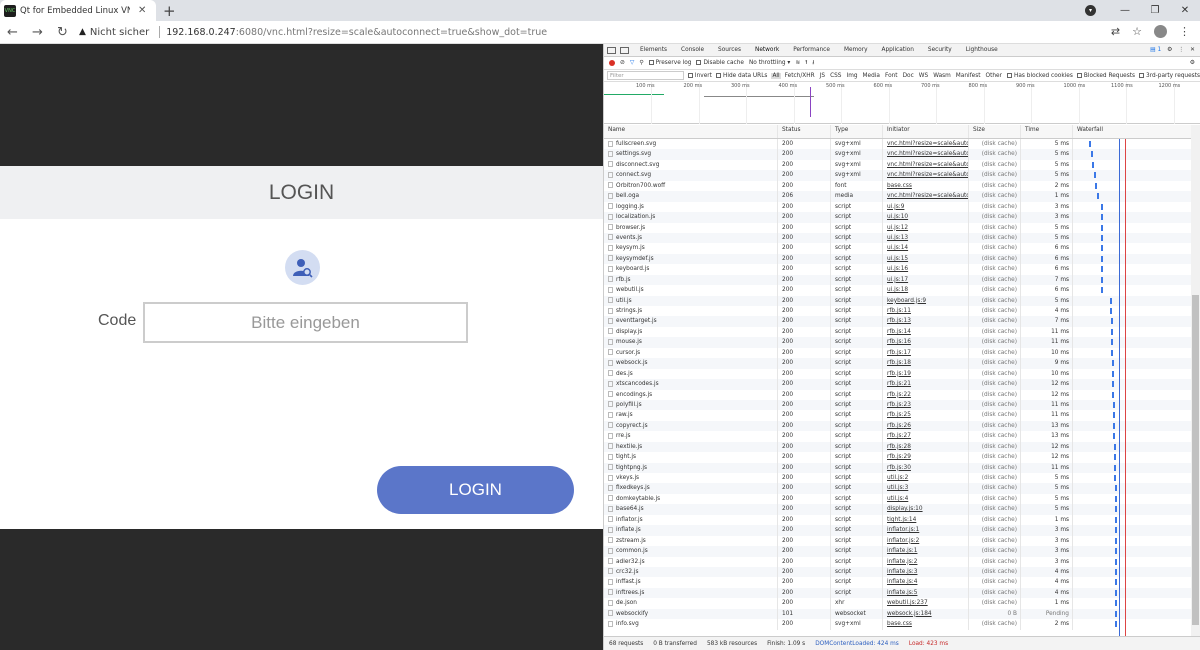 The image size is (1200, 650). I want to click on request-initiator: util.js:3, so click(926, 488).